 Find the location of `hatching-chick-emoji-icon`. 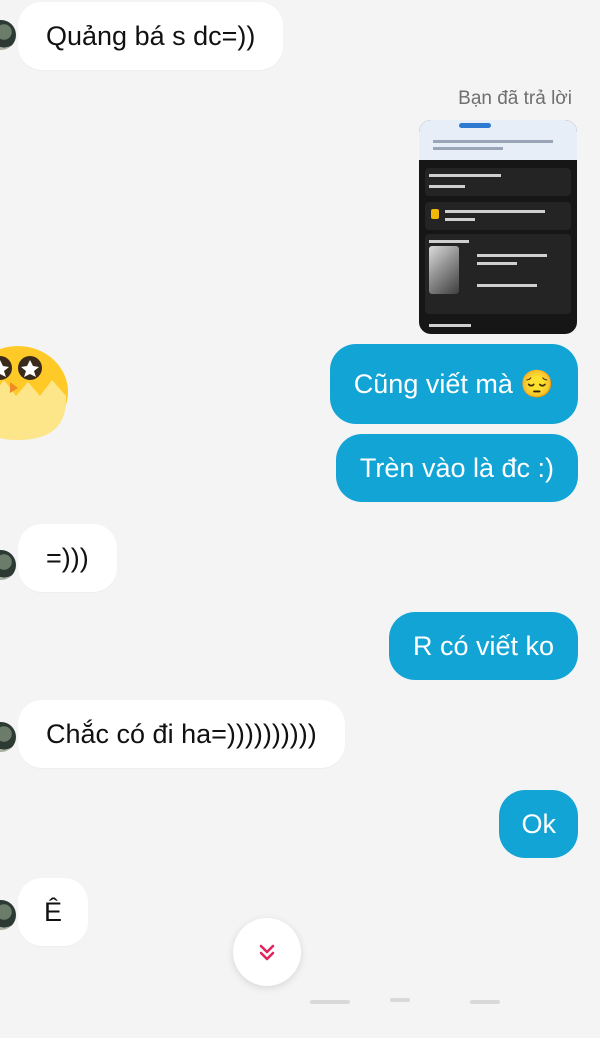

hatching-chick-emoji-icon is located at coordinates (34, 393).